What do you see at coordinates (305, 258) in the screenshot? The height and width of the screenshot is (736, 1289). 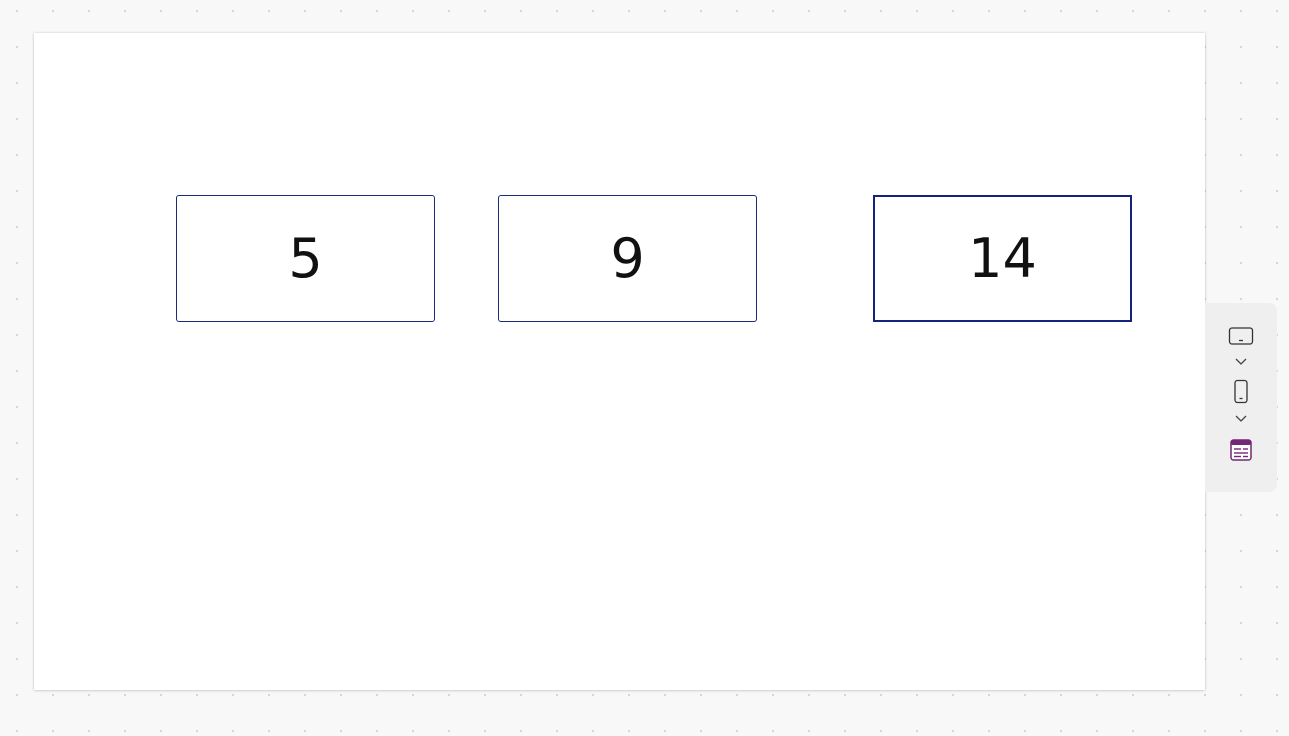 I see `number-box-5: 5` at bounding box center [305, 258].